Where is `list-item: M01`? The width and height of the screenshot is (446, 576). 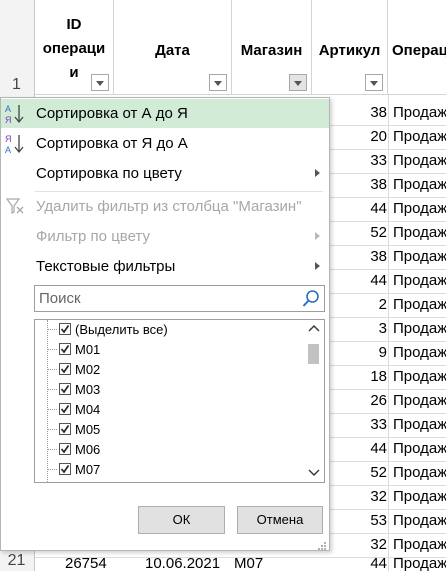
list-item: M01 is located at coordinates (170, 350).